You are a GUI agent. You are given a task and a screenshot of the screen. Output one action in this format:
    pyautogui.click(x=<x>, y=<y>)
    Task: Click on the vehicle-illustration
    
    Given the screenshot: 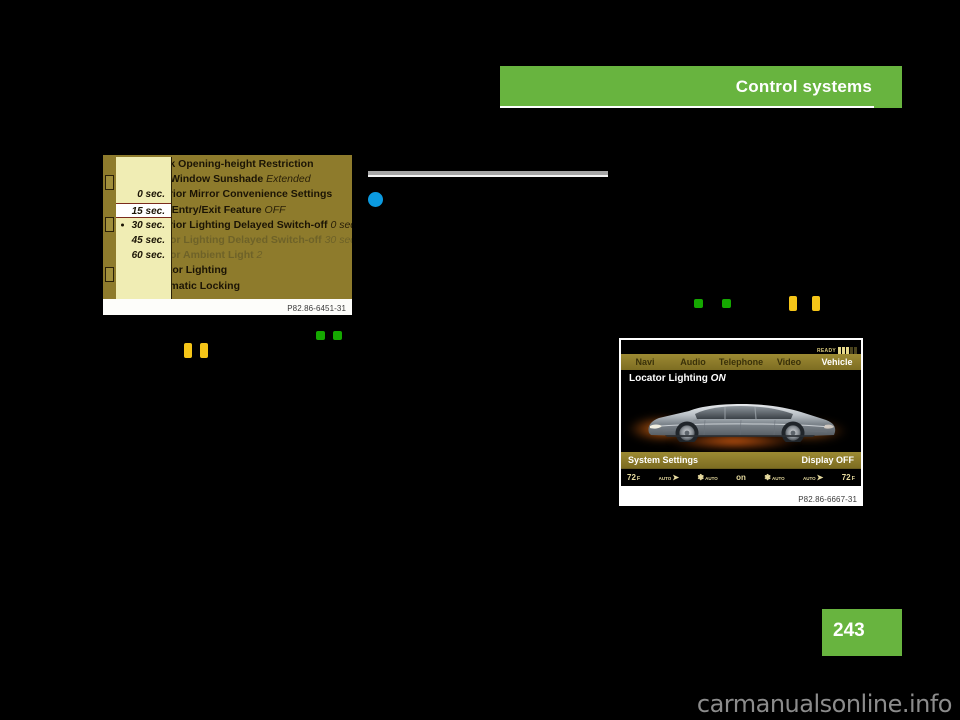 What is the action you would take?
    pyautogui.click(x=741, y=420)
    